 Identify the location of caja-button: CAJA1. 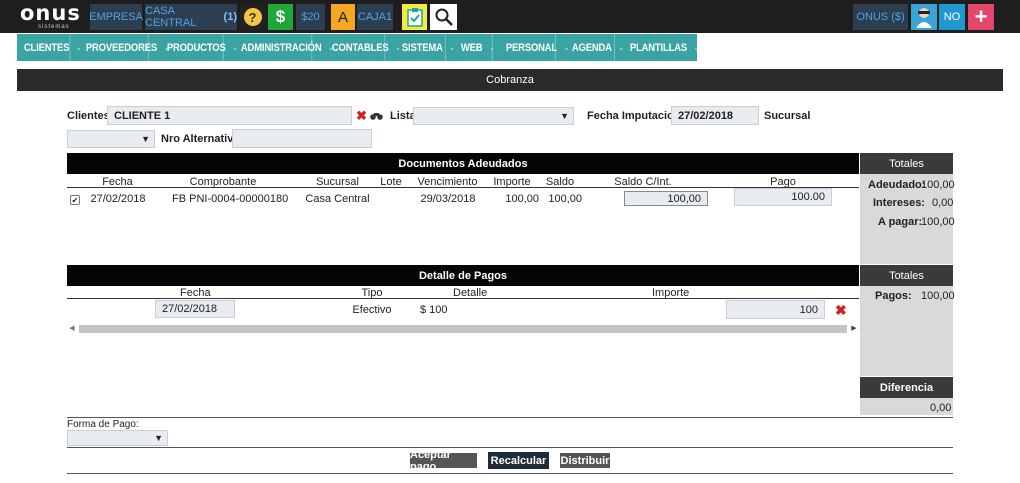
(375, 17).